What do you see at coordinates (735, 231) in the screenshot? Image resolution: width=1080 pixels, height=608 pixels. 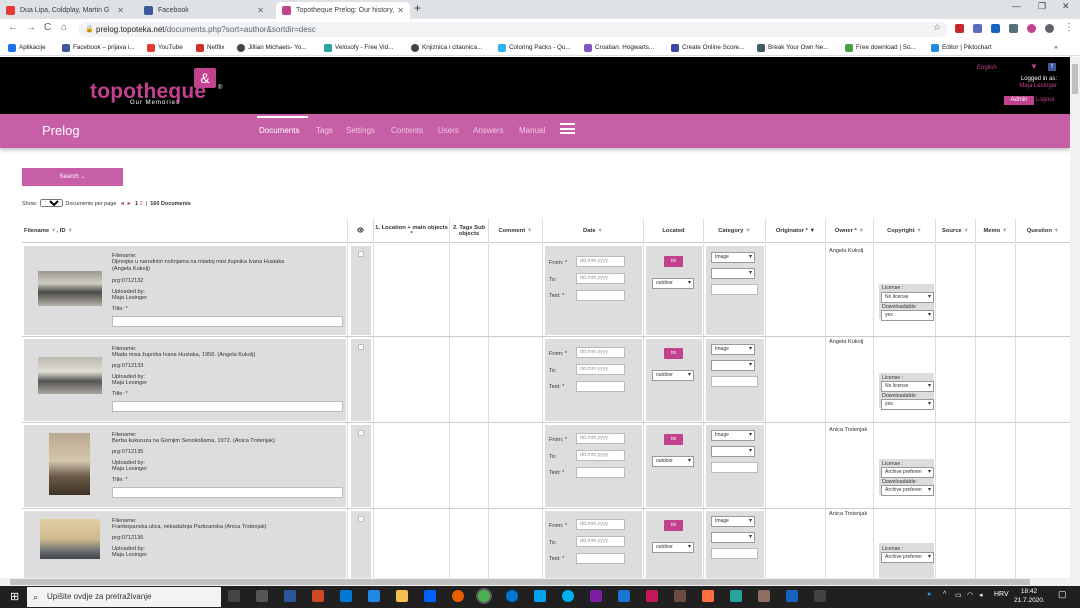 I see `col-category: Category ▼` at bounding box center [735, 231].